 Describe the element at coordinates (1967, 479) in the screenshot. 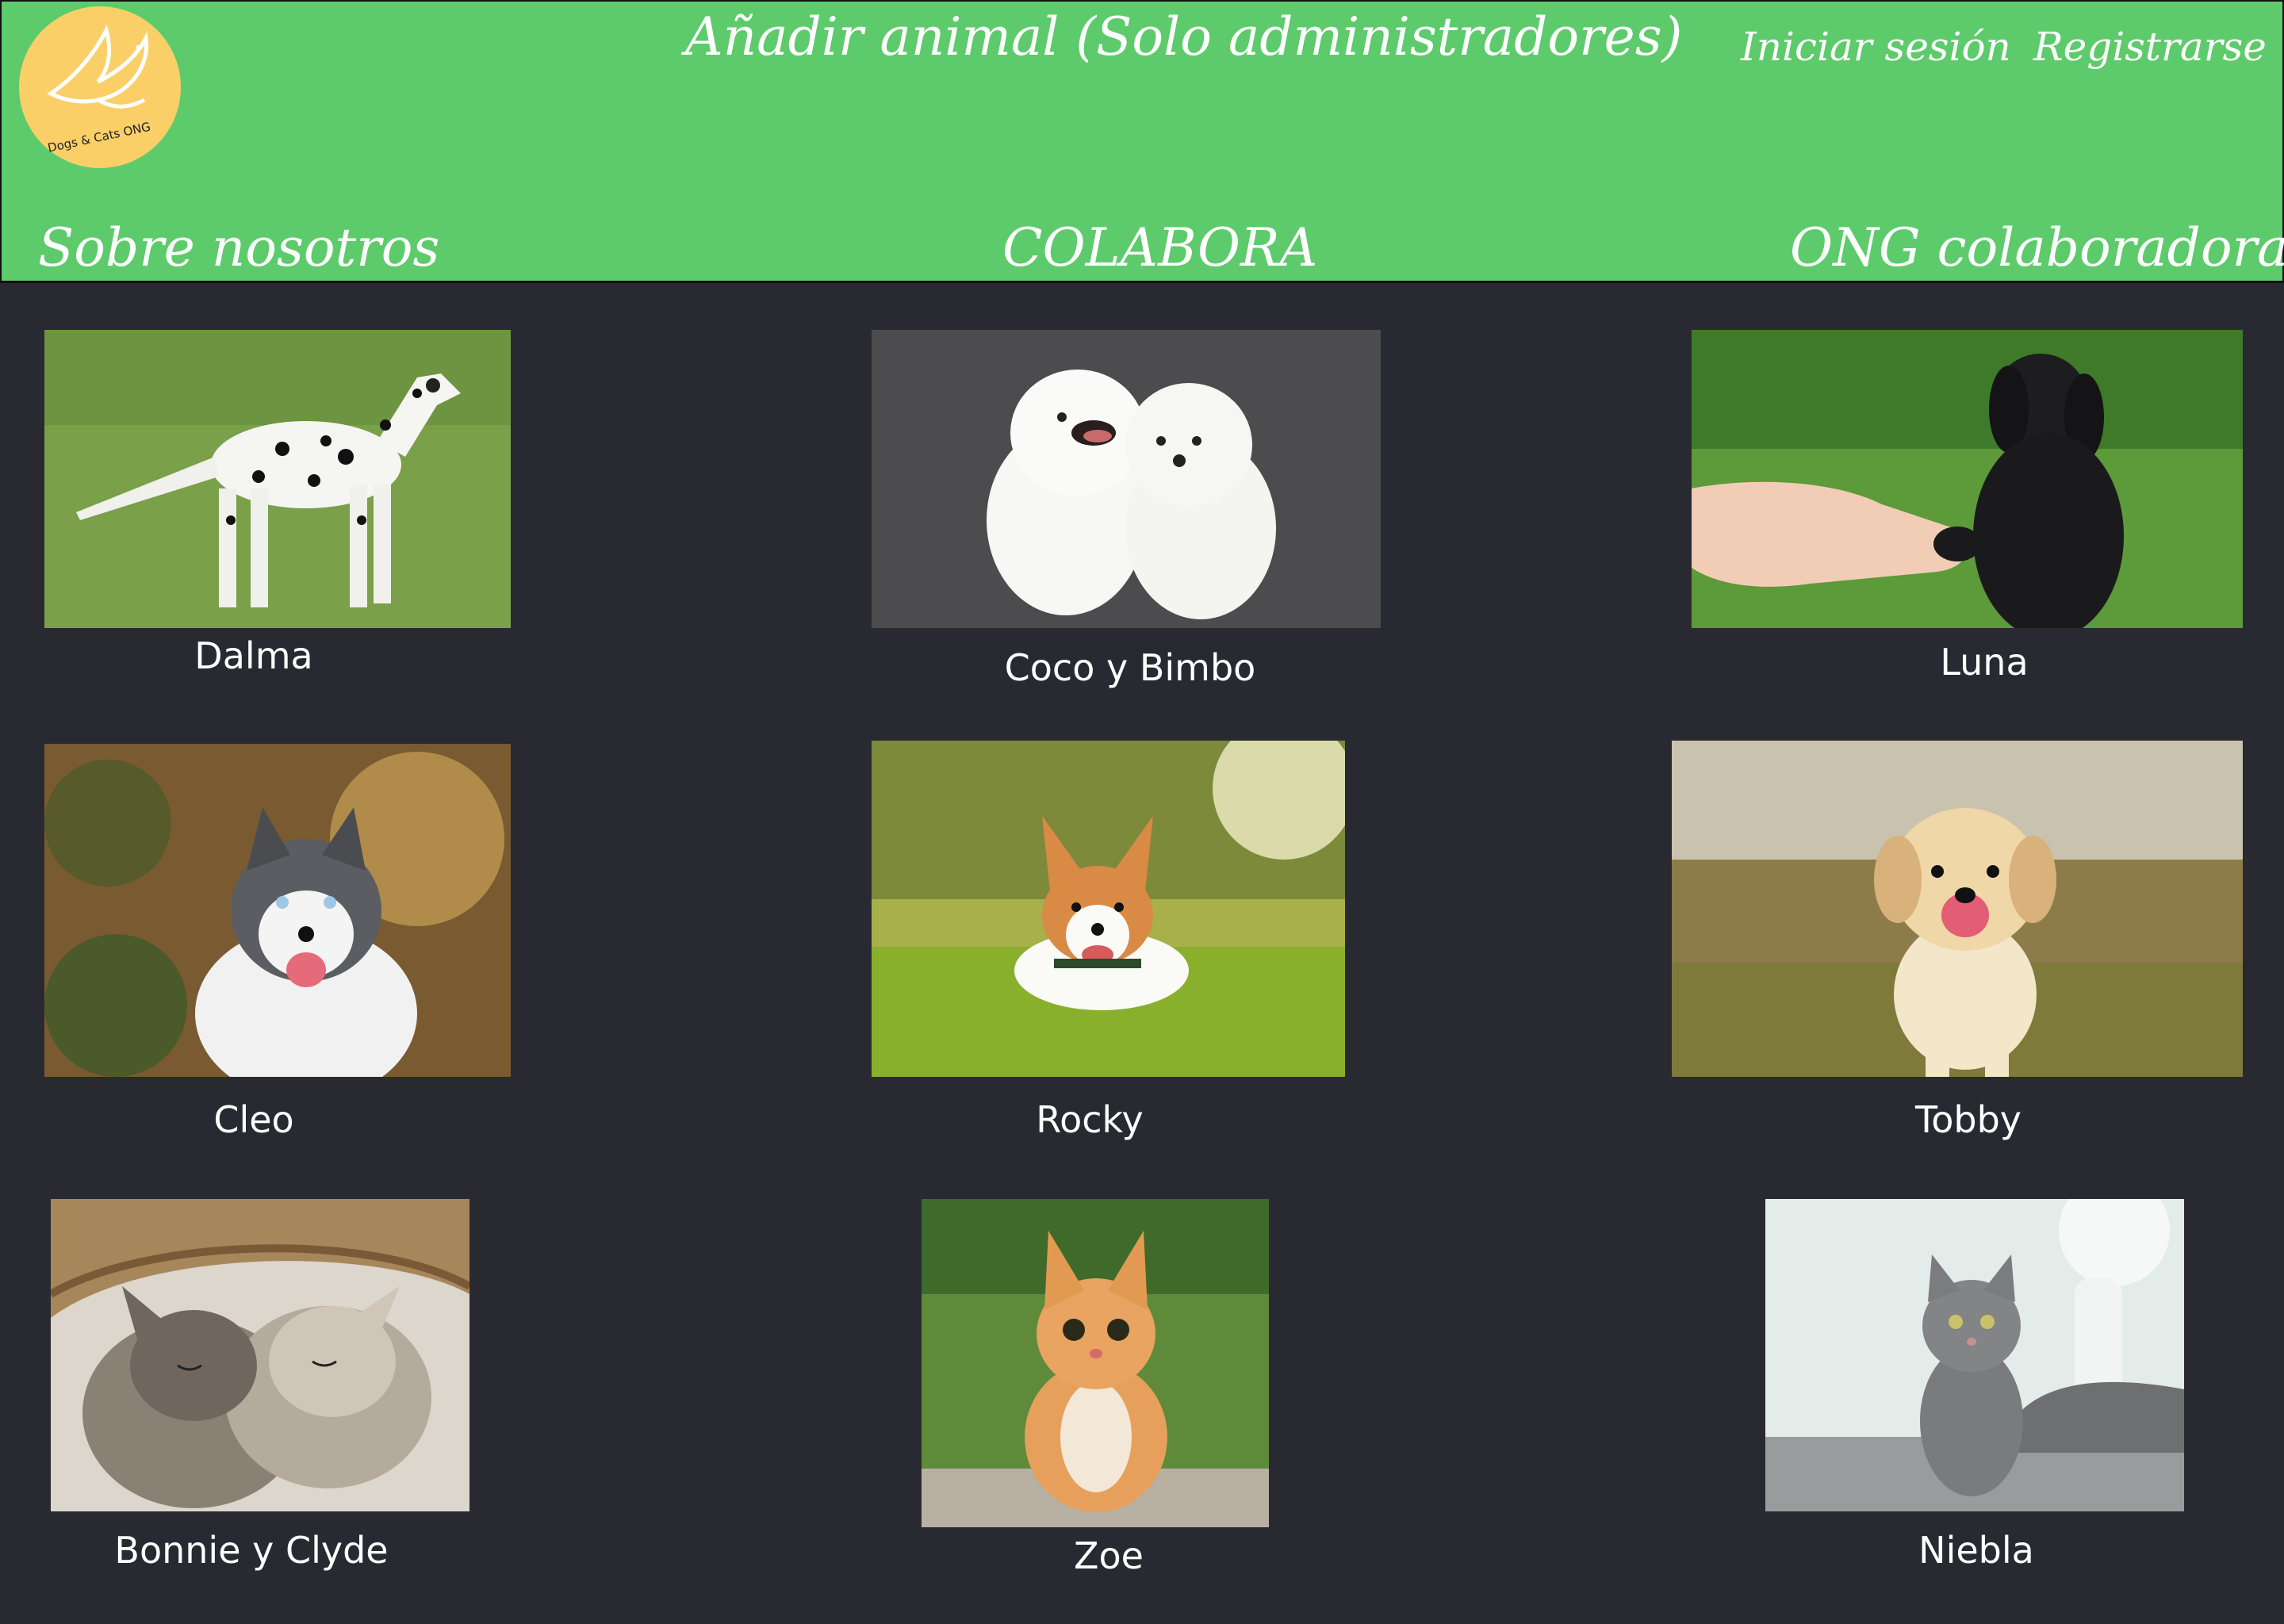

I see `black-puppy-photo` at that location.